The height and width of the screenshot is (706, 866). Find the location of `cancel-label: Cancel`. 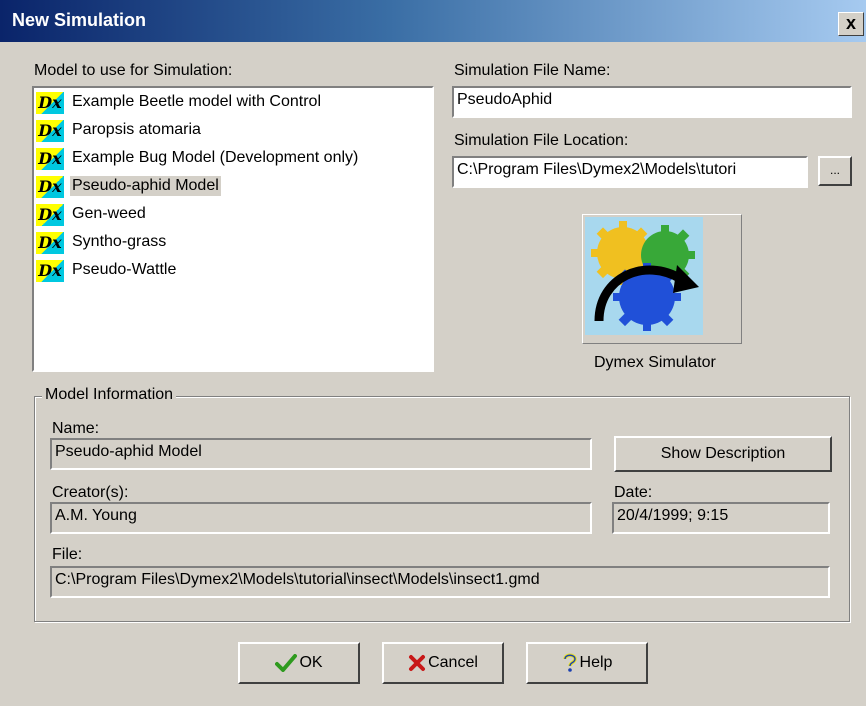

cancel-label: Cancel is located at coordinates (453, 662).